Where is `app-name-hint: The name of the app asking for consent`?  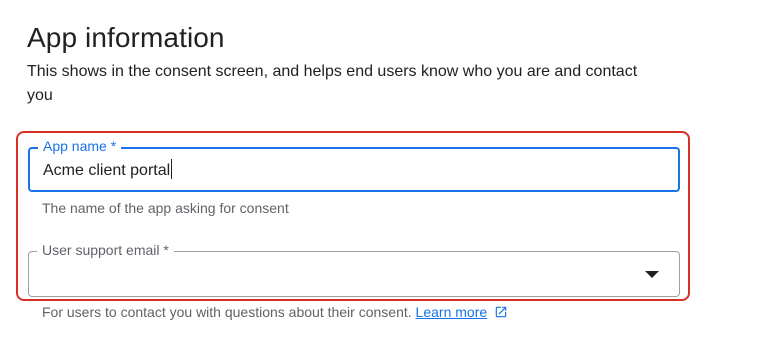
app-name-hint: The name of the app asking for consent is located at coordinates (165, 208).